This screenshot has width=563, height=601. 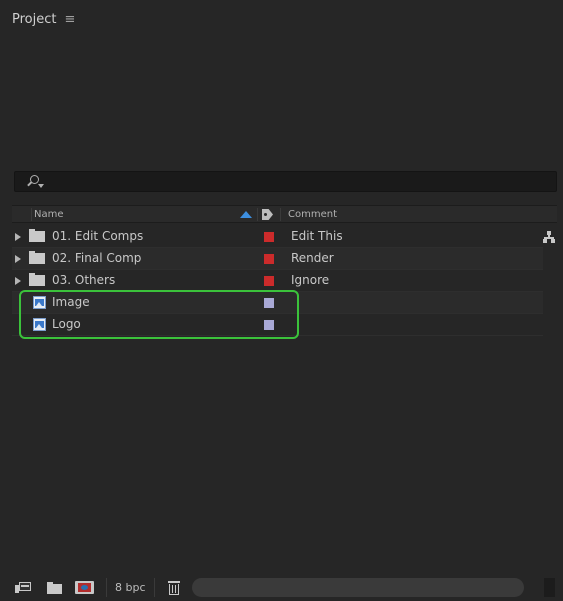 What do you see at coordinates (84, 280) in the screenshot?
I see `item-name: 03. Others` at bounding box center [84, 280].